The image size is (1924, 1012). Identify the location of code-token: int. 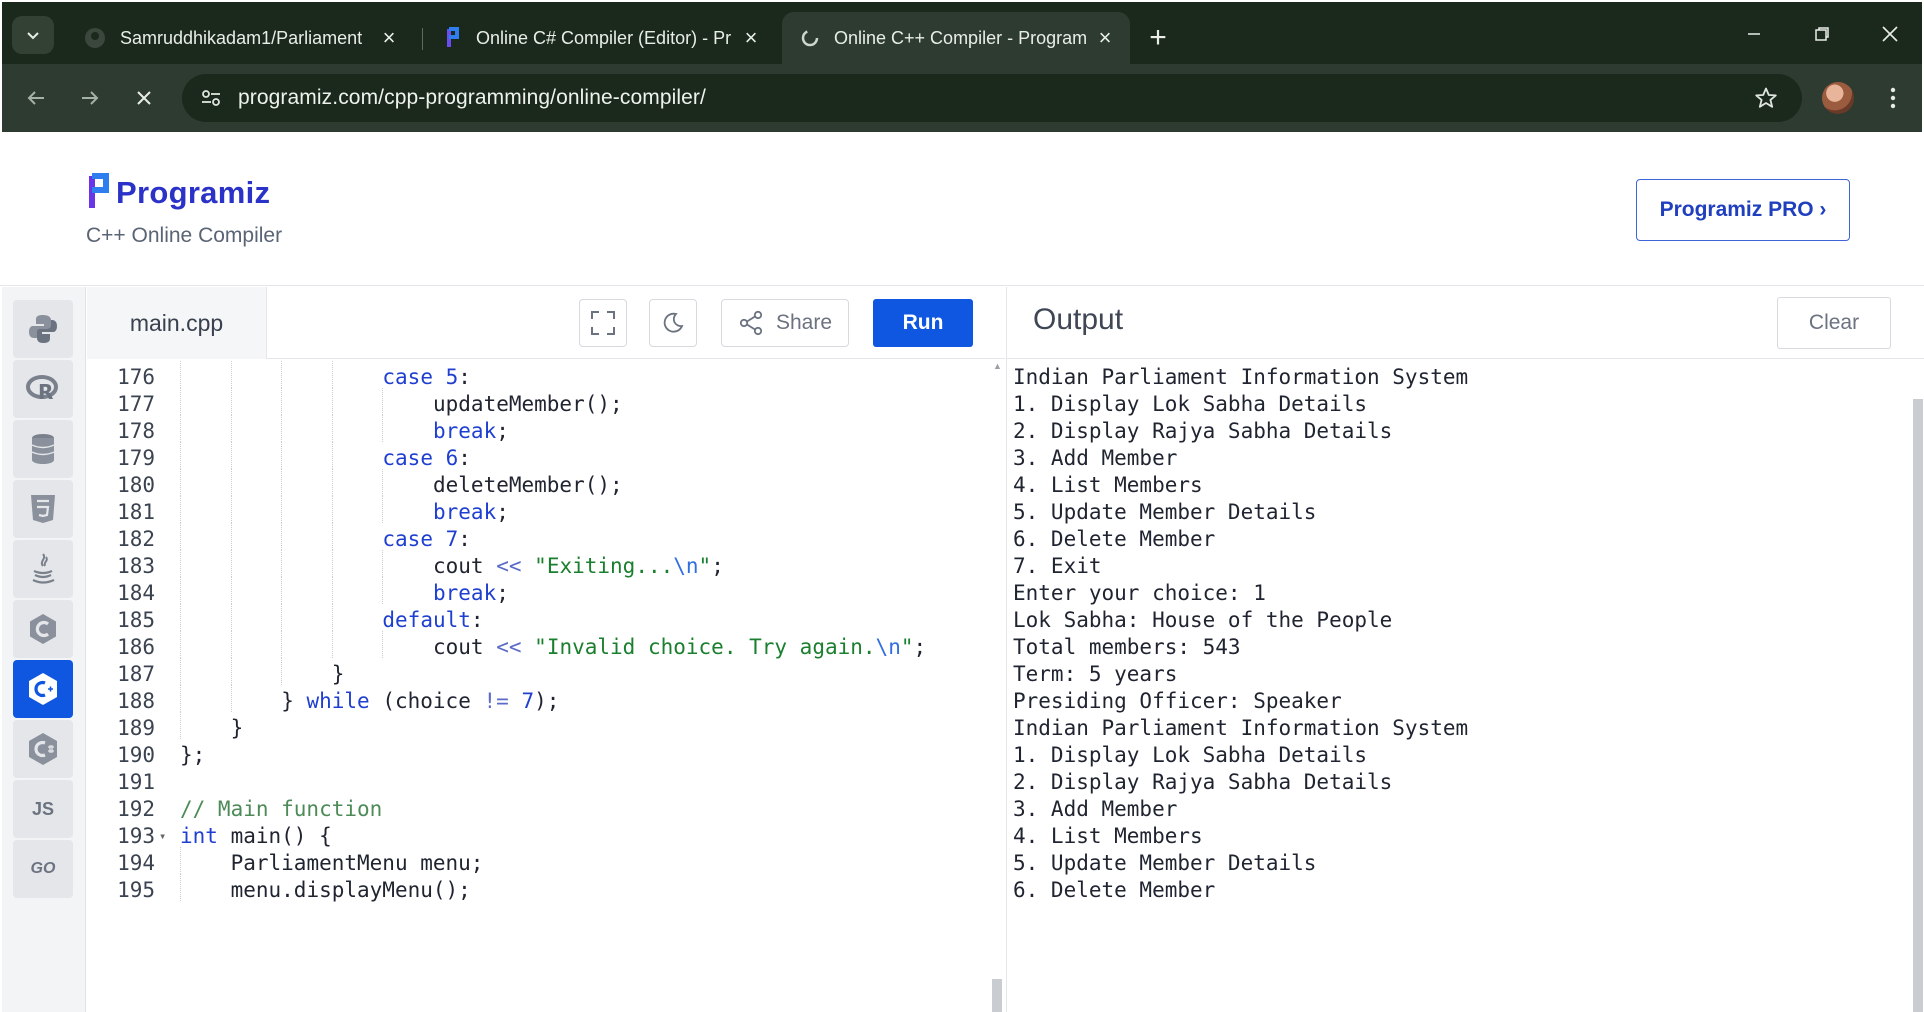
(199, 836).